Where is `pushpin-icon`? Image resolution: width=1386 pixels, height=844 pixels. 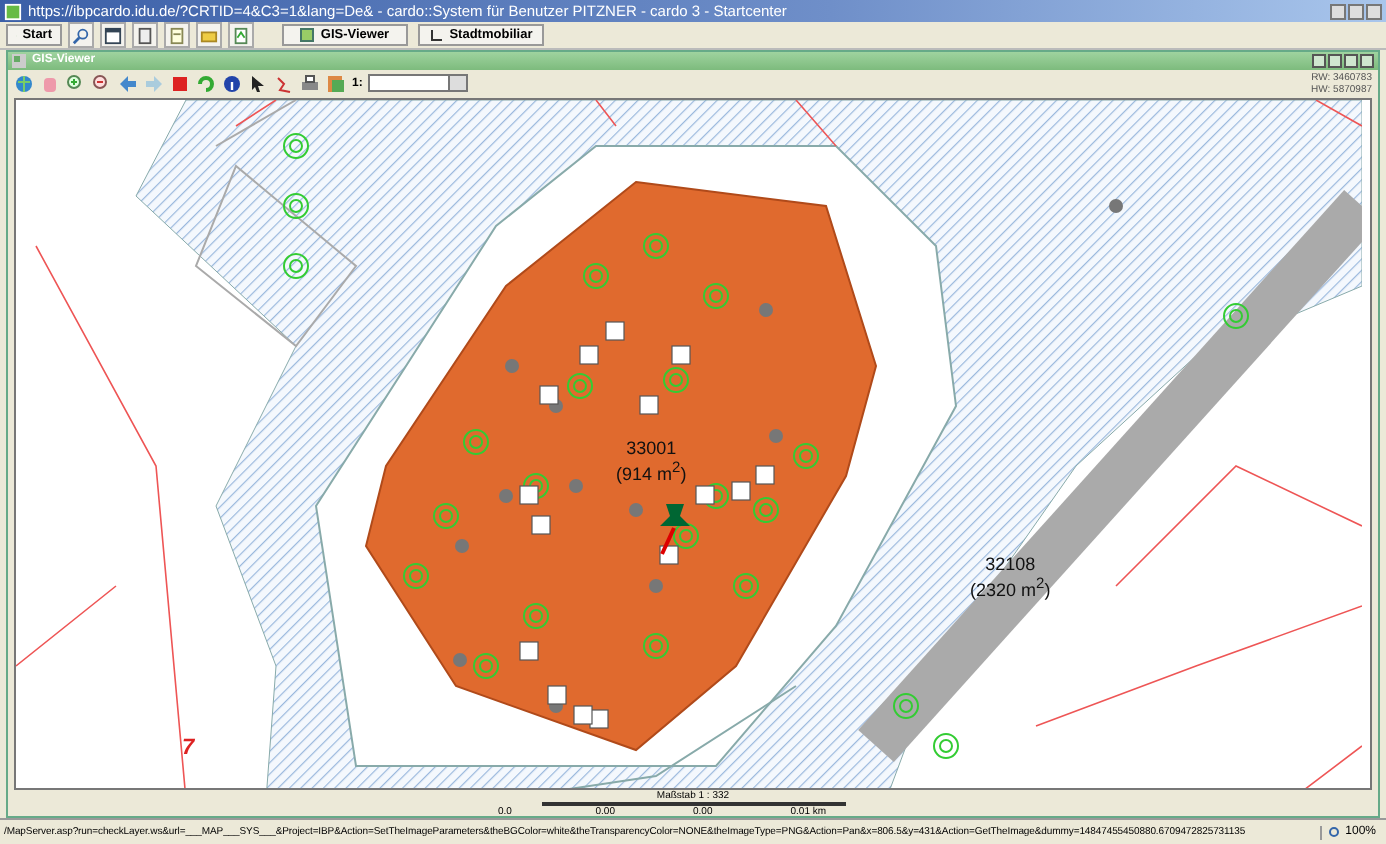
pushpin-icon is located at coordinates (674, 527).